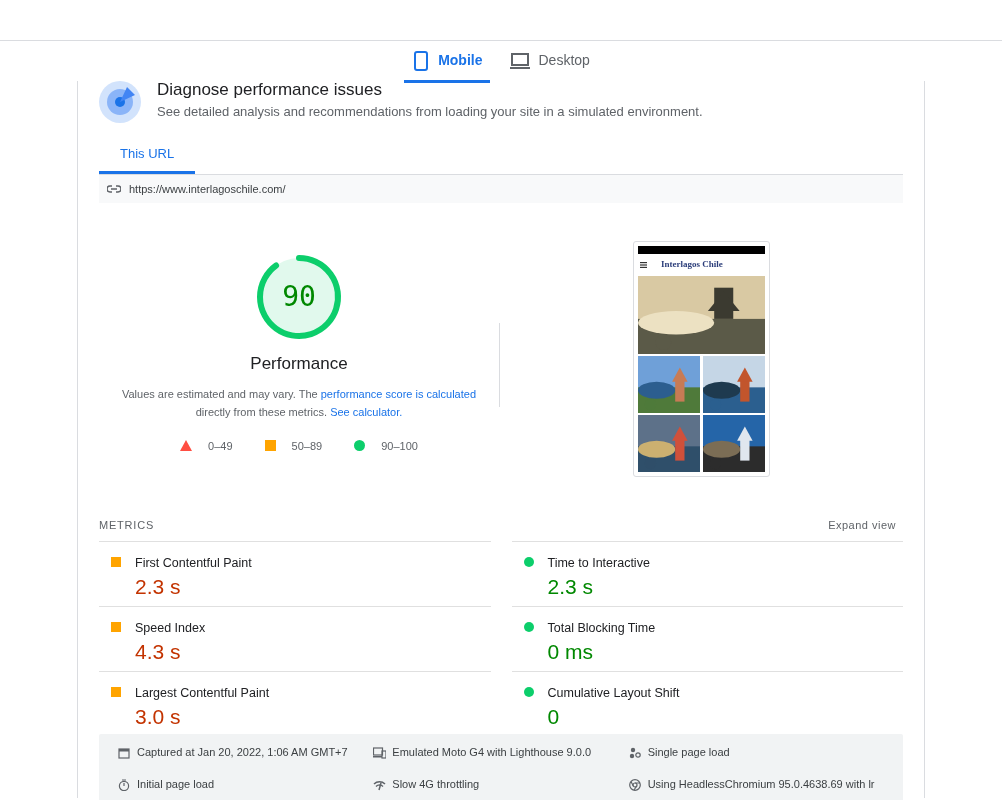  I want to click on run-info-text: Using HeadlessChromium 95.0.4638.69 with lr, so click(761, 785).